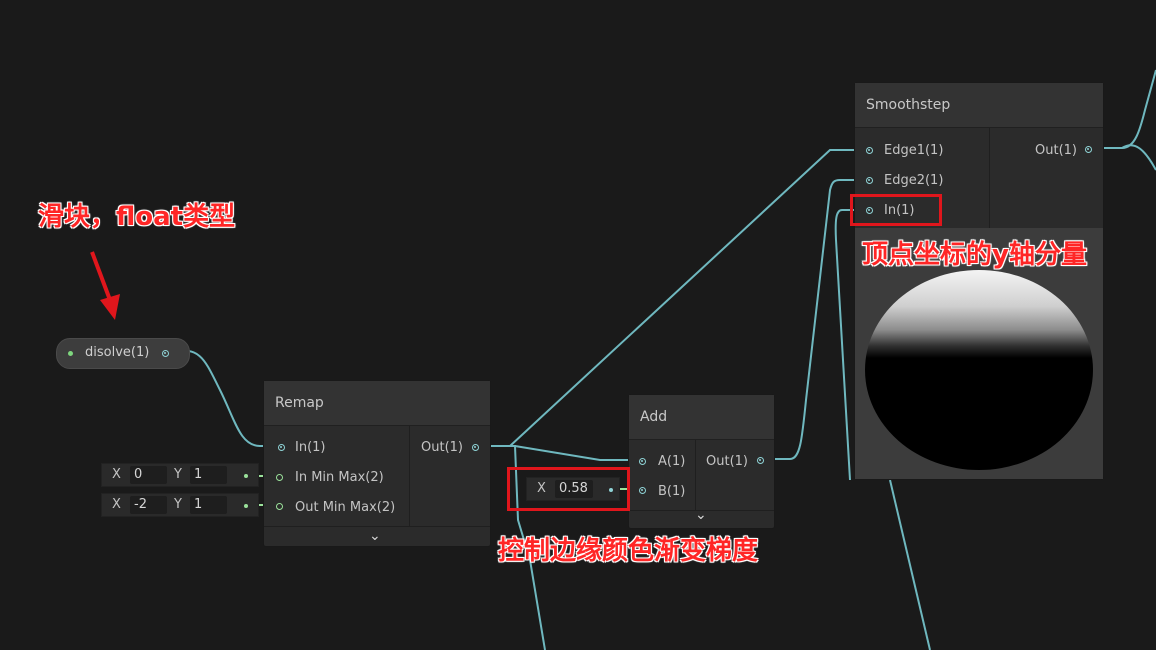 The width and height of the screenshot is (1156, 650). What do you see at coordinates (910, 564) in the screenshot?
I see `wire-smoothstep-down` at bounding box center [910, 564].